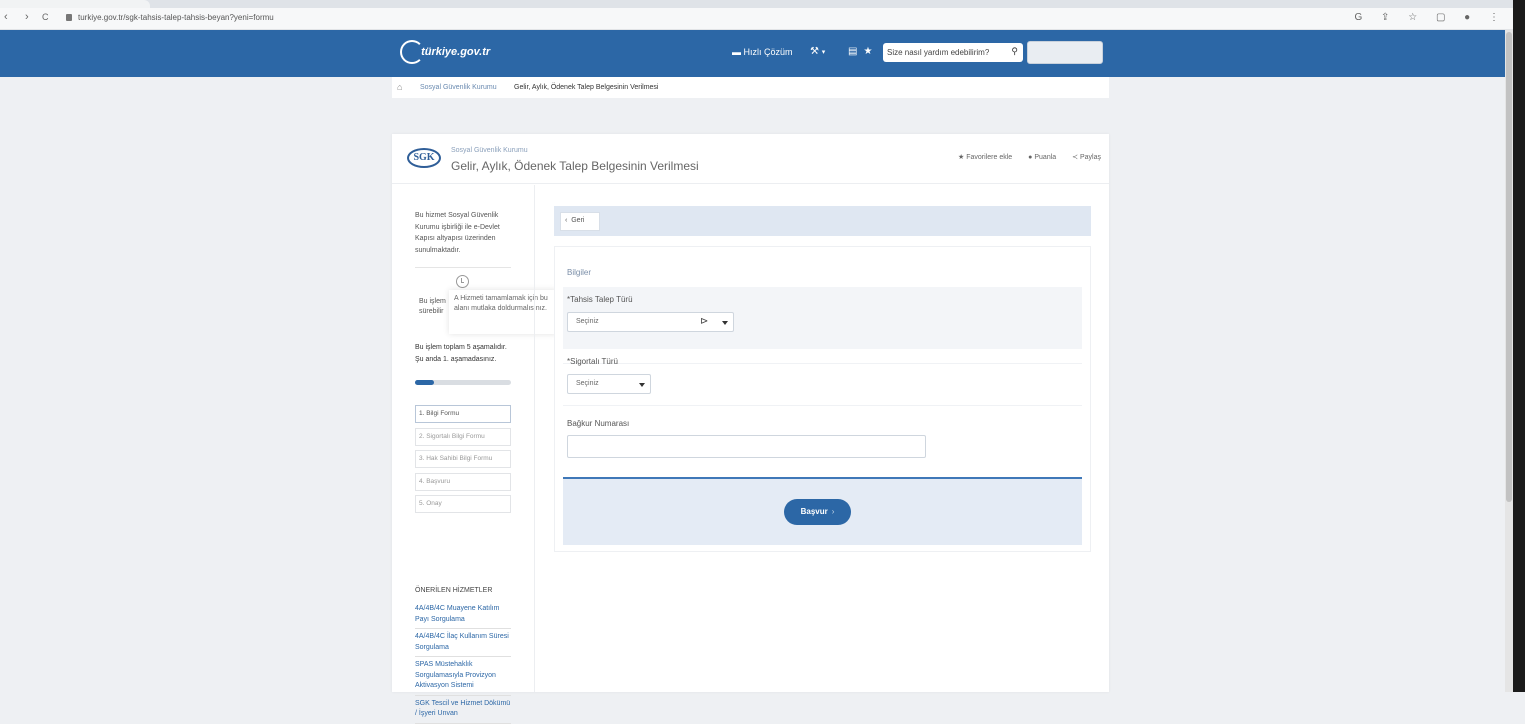  What do you see at coordinates (989, 157) in the screenshot?
I see `favorite-label: Favorilere ekle` at bounding box center [989, 157].